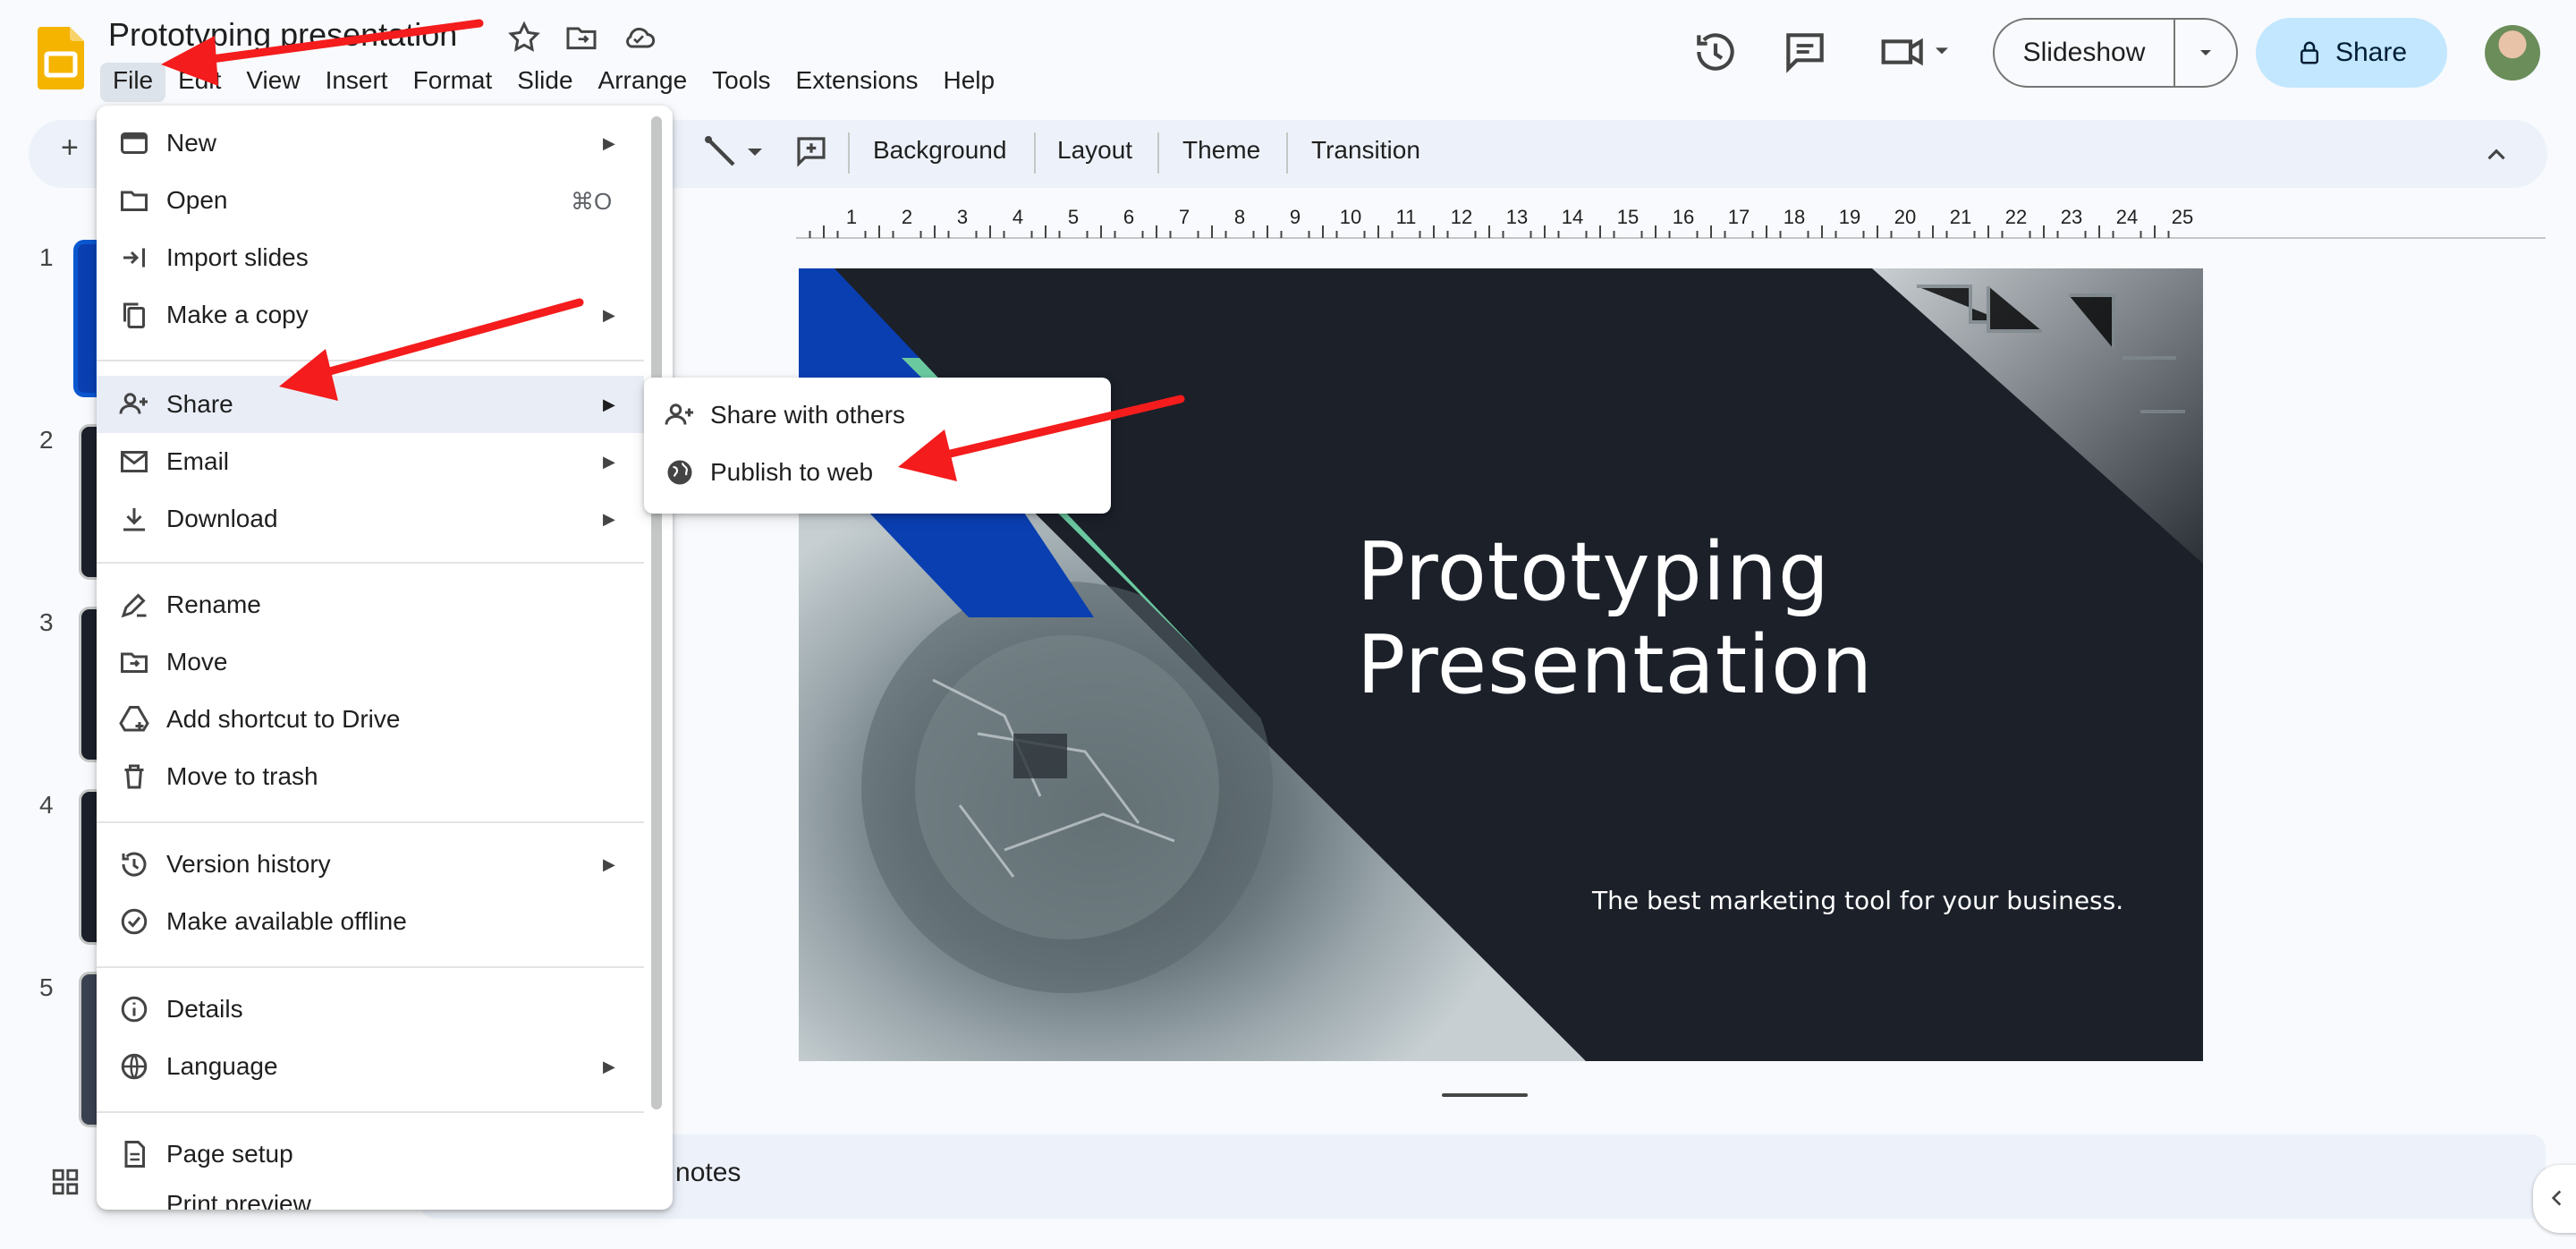 Image resolution: width=2576 pixels, height=1249 pixels. What do you see at coordinates (133, 83) in the screenshot?
I see `menu-file: File` at bounding box center [133, 83].